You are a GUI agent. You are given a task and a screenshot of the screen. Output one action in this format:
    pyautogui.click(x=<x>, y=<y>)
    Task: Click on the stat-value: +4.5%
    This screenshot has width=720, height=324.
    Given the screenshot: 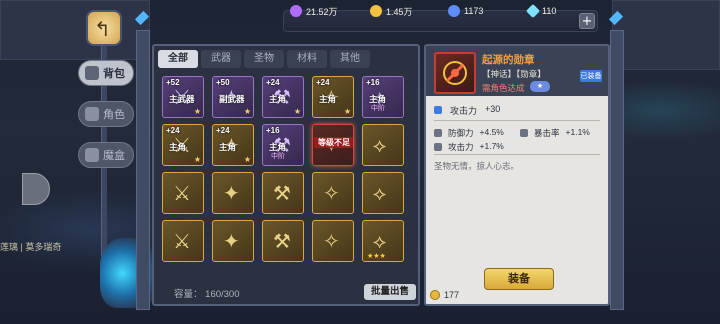 What is the action you would take?
    pyautogui.click(x=491, y=132)
    